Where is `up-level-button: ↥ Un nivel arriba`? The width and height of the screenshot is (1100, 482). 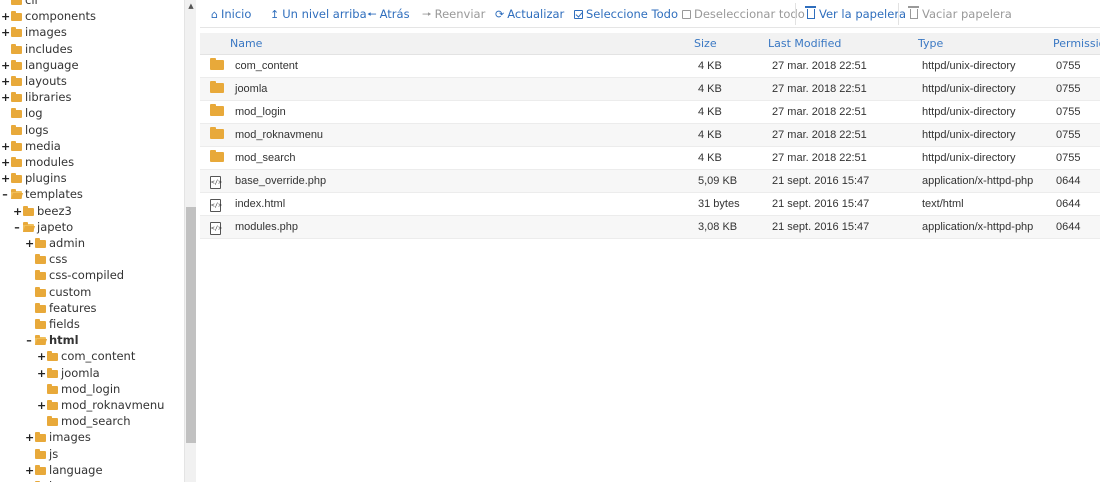 up-level-button: ↥ Un nivel arriba is located at coordinates (318, 14).